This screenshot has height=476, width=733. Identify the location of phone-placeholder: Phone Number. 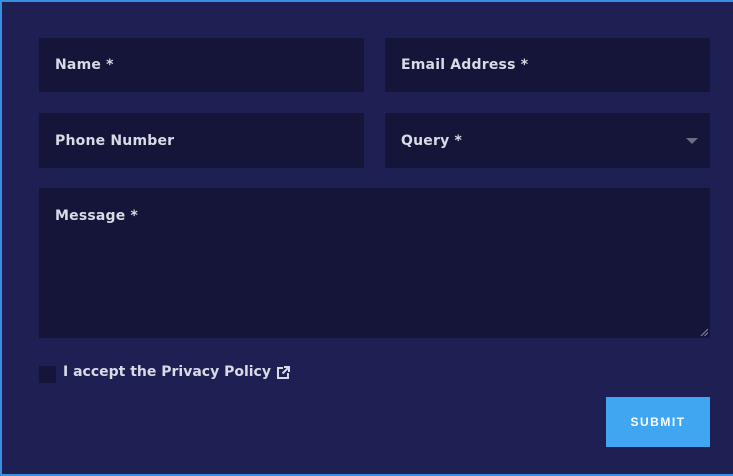
(115, 140).